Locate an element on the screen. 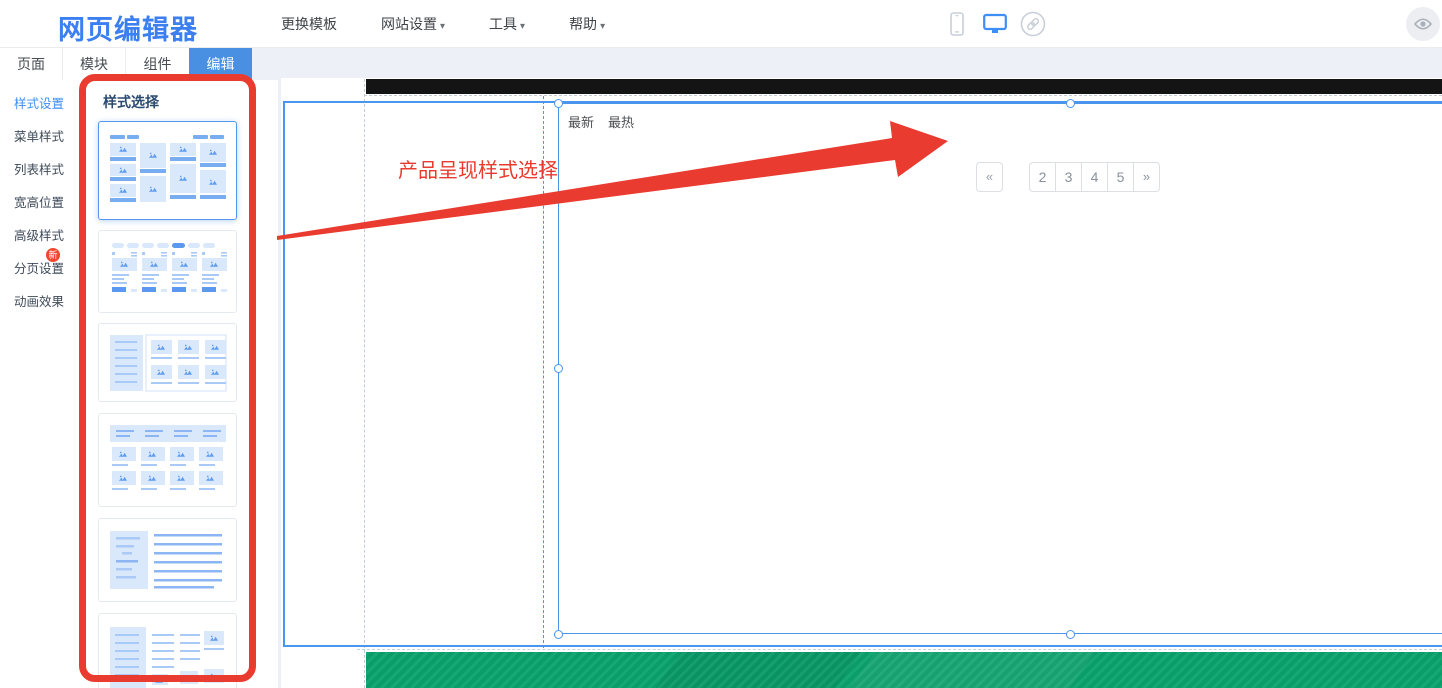 The image size is (1442, 688). resize-handle-top-left is located at coordinates (558, 103).